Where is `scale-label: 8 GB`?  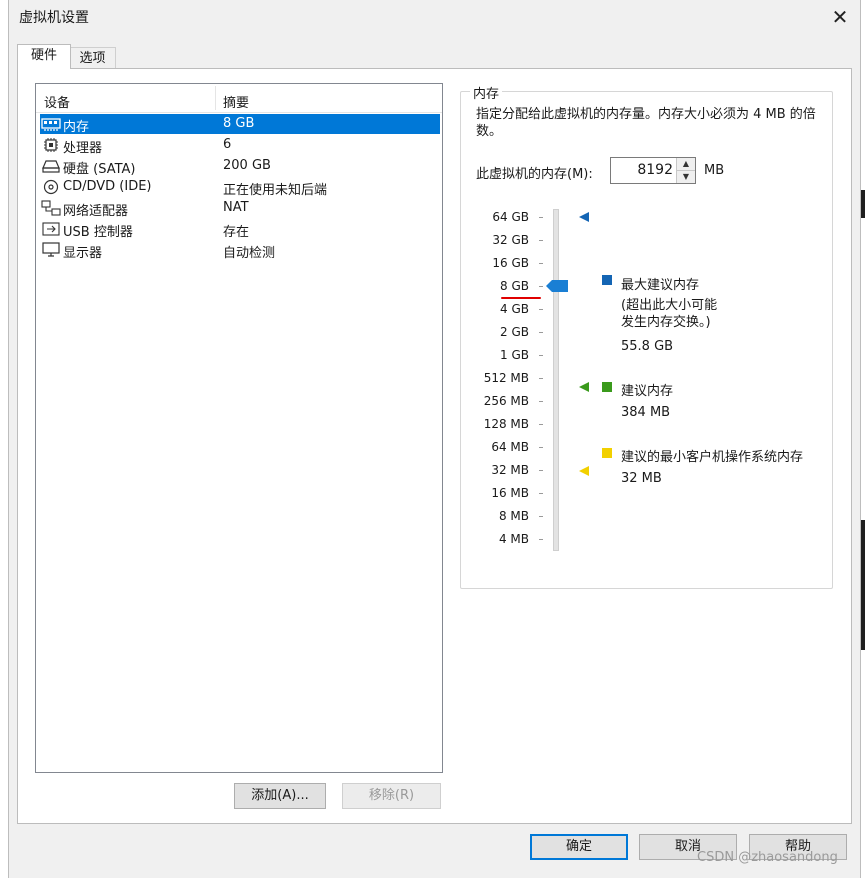
scale-label: 8 GB is located at coordinates (514, 286).